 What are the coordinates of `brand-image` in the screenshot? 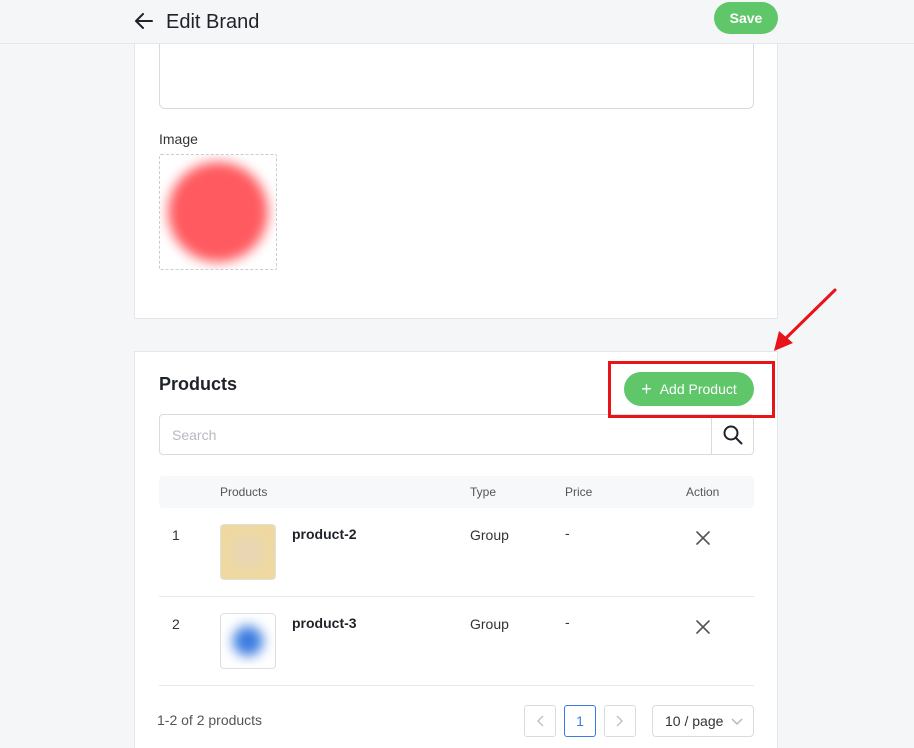 It's located at (218, 212).